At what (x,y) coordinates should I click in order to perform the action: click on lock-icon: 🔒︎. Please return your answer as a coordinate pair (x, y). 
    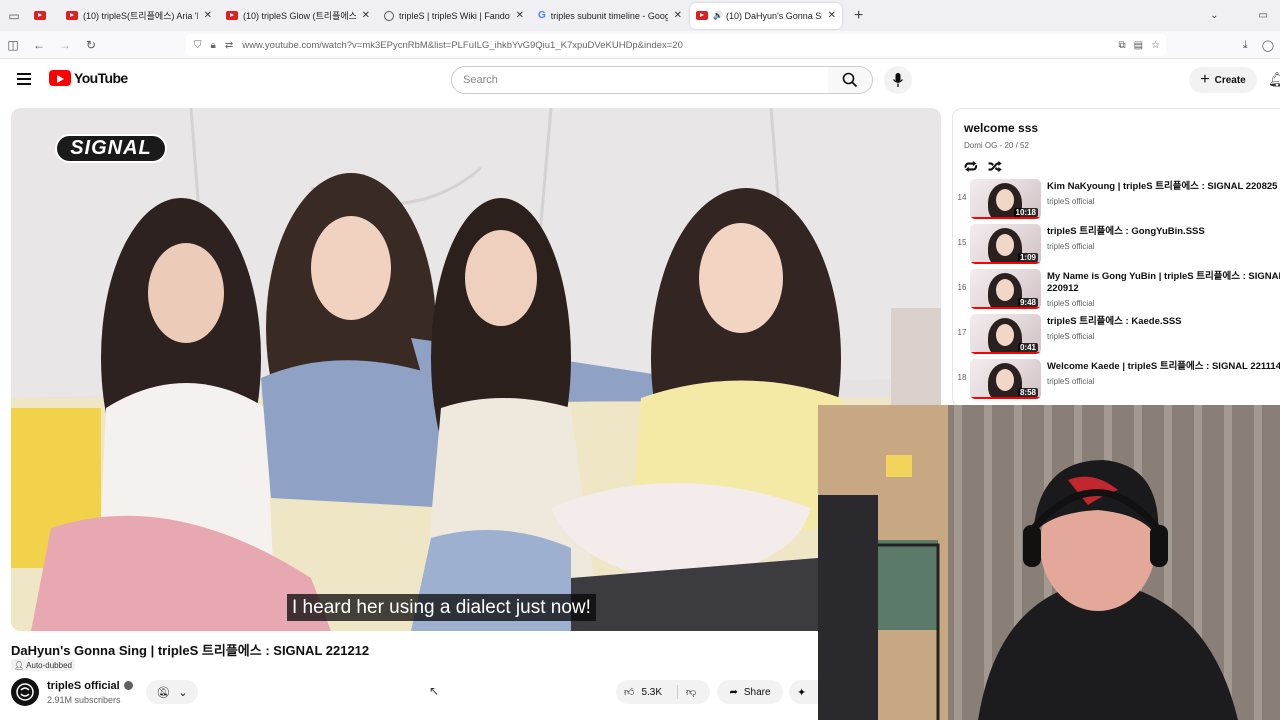
    Looking at the image, I should click on (213, 45).